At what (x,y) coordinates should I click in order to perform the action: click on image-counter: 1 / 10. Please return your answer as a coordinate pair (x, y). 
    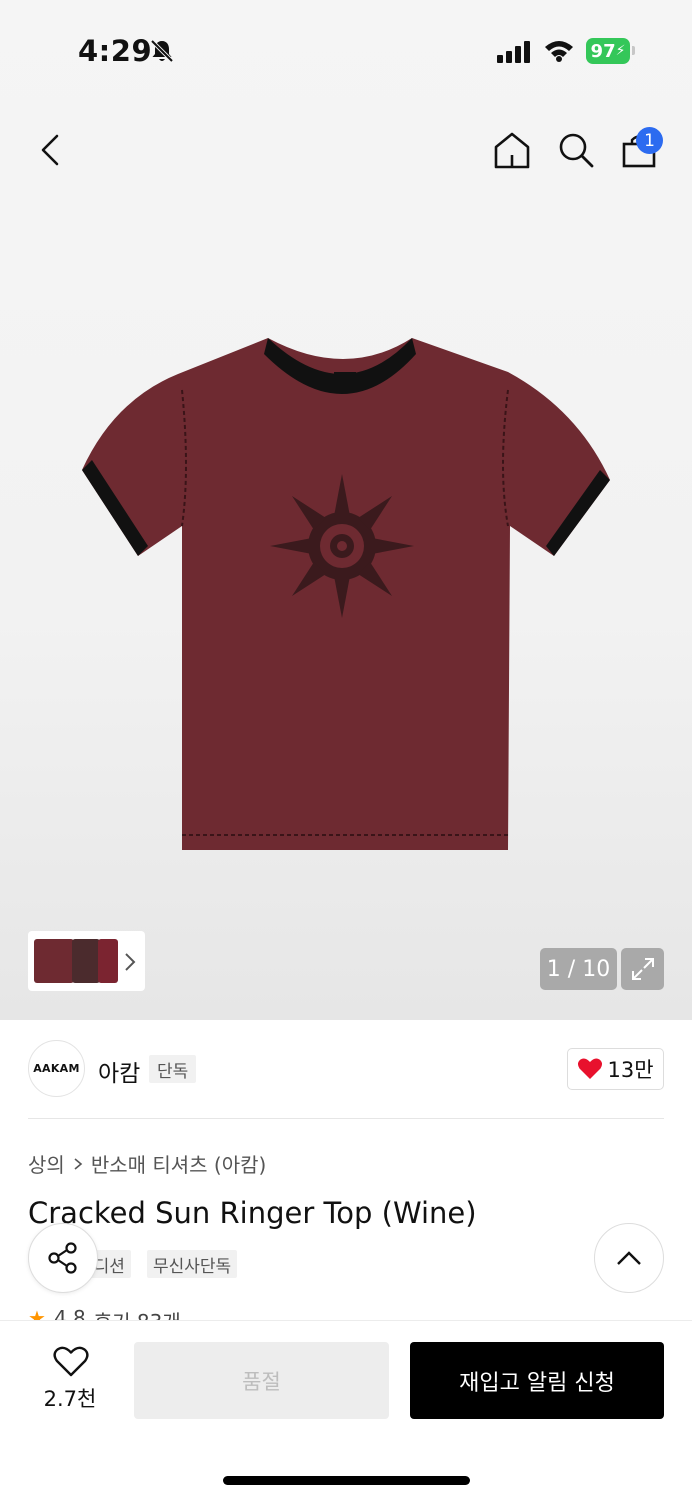
    Looking at the image, I should click on (578, 969).